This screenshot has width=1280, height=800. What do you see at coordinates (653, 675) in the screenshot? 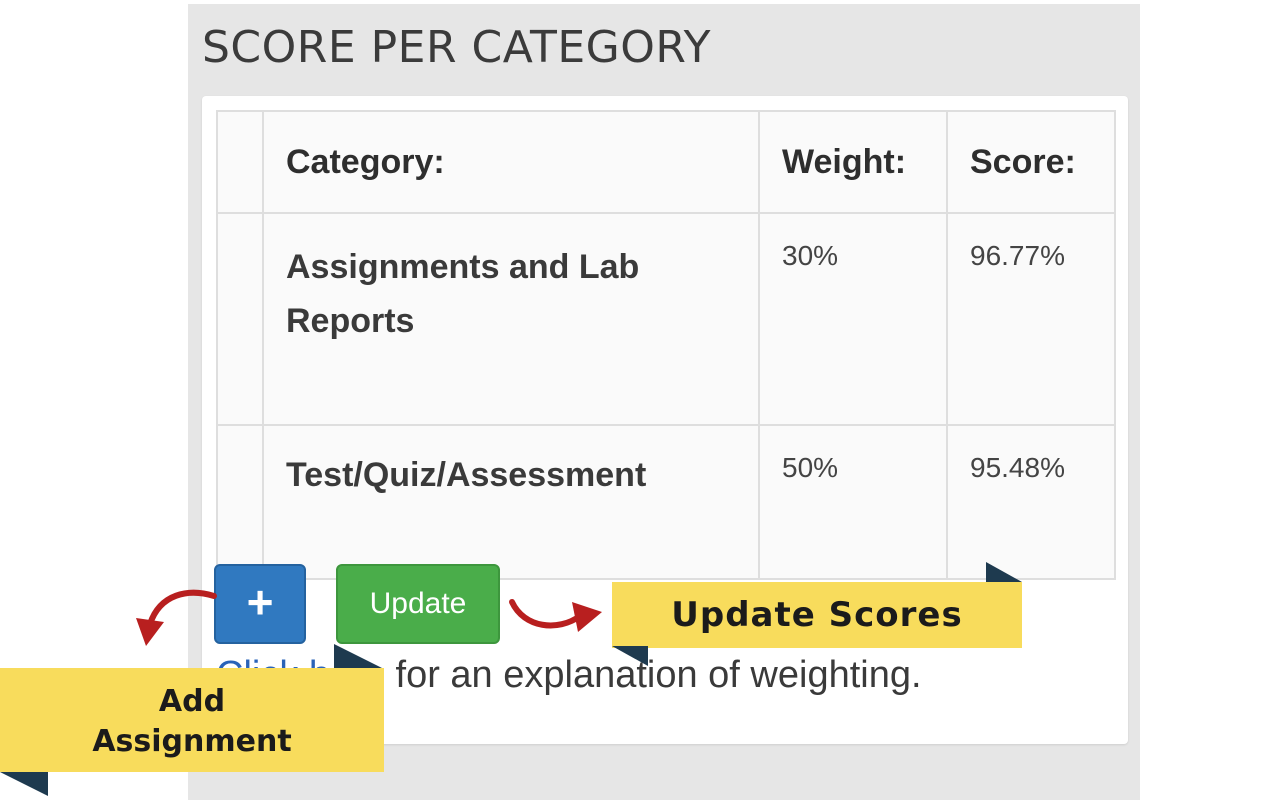
I see `weighting-explanation-text: for an explanation of weighting.` at bounding box center [653, 675].